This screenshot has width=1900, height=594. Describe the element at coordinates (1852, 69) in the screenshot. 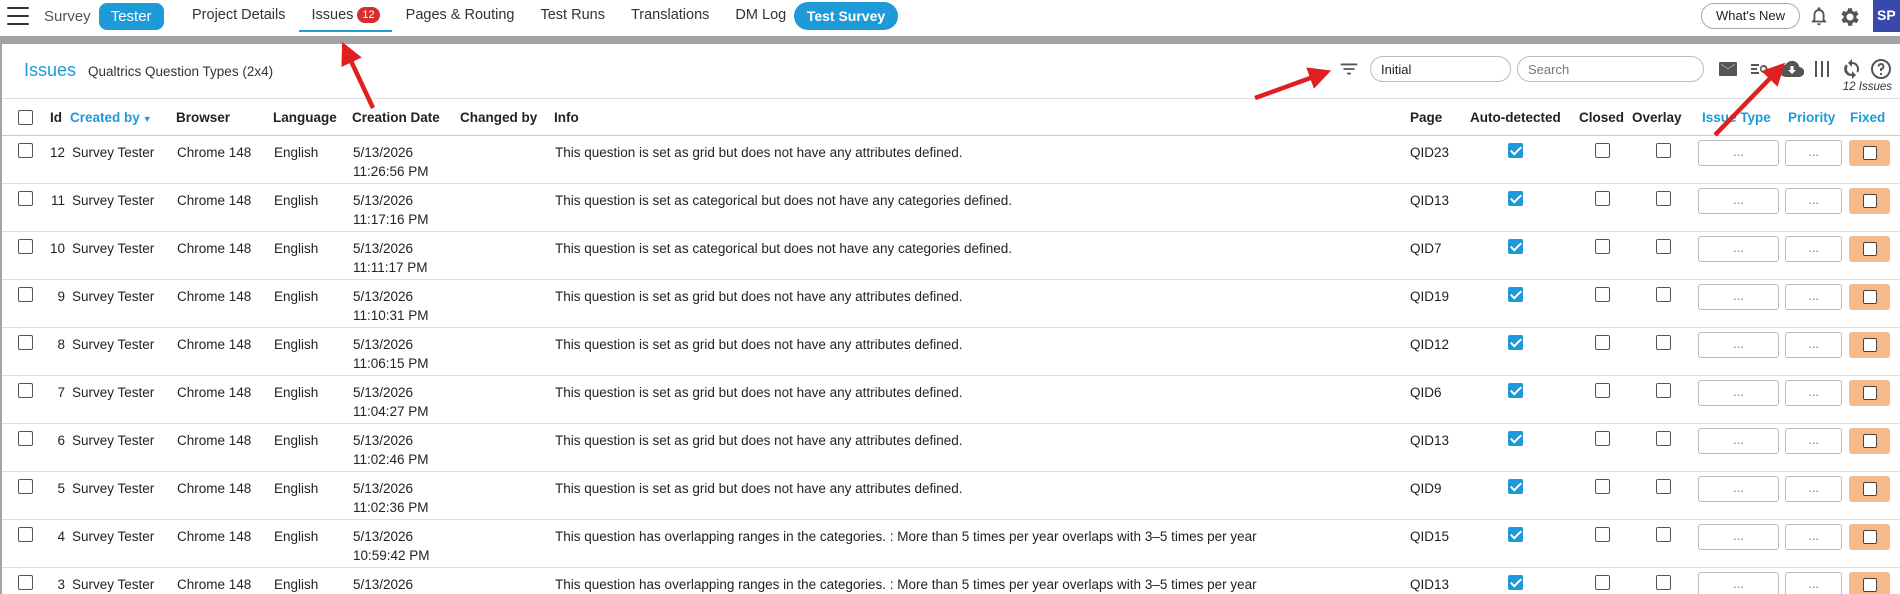

I see `refresh-icon` at that location.